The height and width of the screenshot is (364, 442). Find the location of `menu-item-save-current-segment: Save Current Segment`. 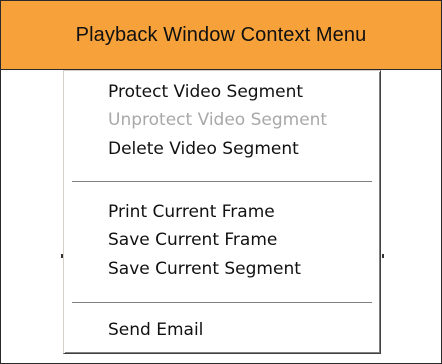

menu-item-save-current-segment: Save Current Segment is located at coordinates (204, 269).